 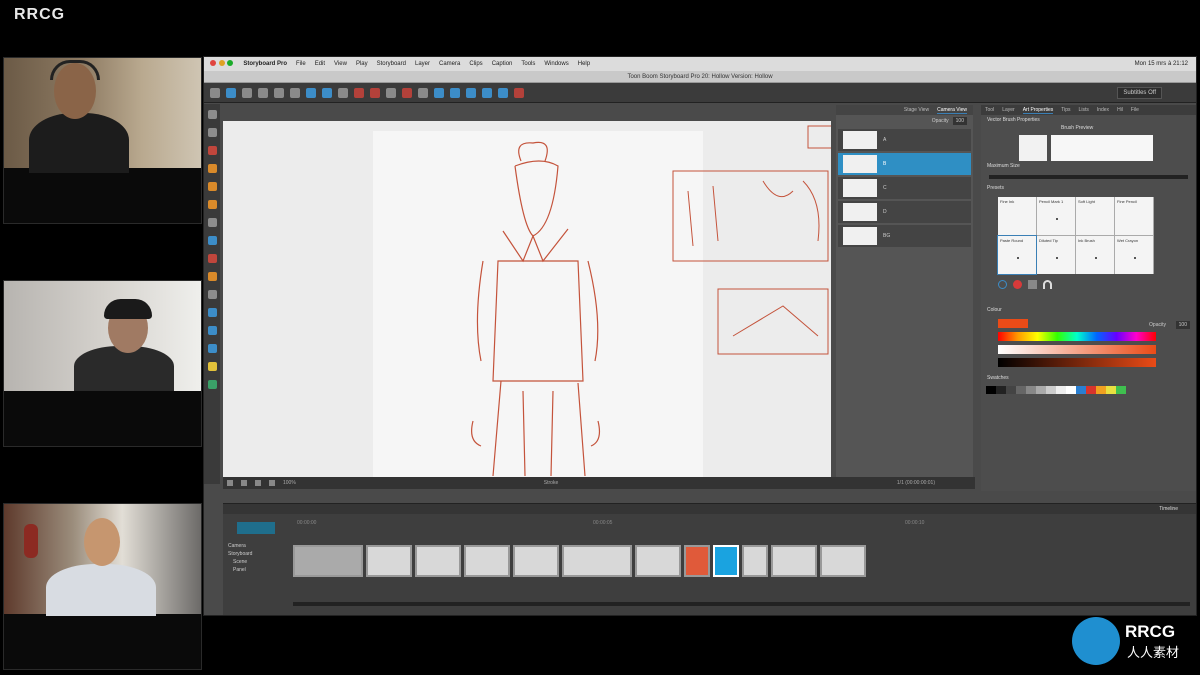 What do you see at coordinates (279, 92) in the screenshot?
I see `panel-icon` at bounding box center [279, 92].